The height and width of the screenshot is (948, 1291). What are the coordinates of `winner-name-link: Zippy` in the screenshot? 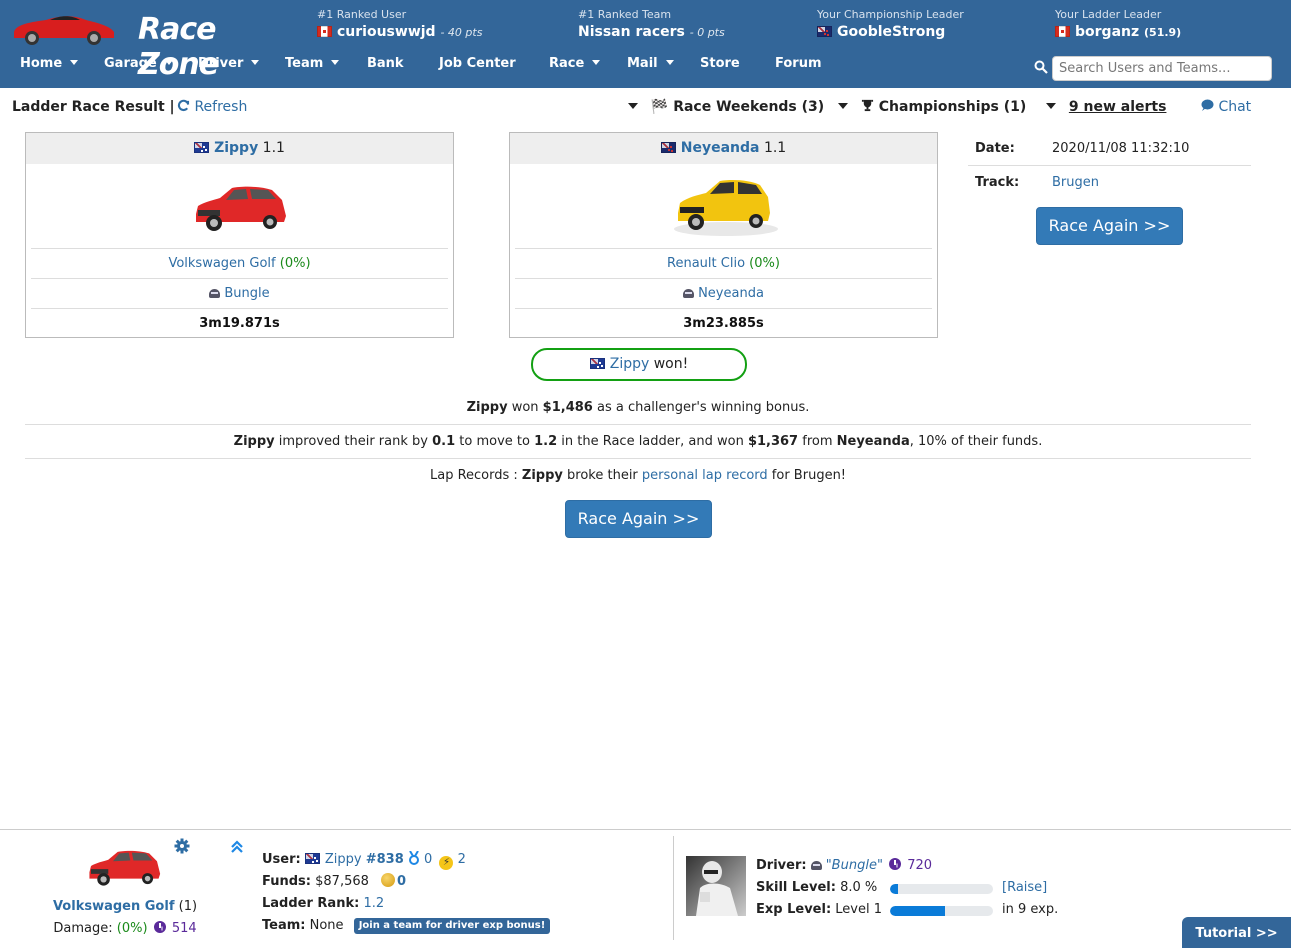 It's located at (630, 364).